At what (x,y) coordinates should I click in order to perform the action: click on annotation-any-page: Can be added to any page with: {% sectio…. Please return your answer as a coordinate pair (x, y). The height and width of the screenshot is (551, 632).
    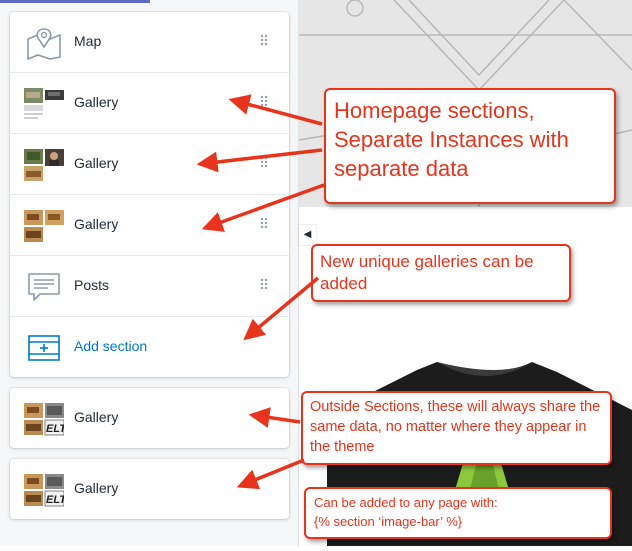
    Looking at the image, I should click on (458, 513).